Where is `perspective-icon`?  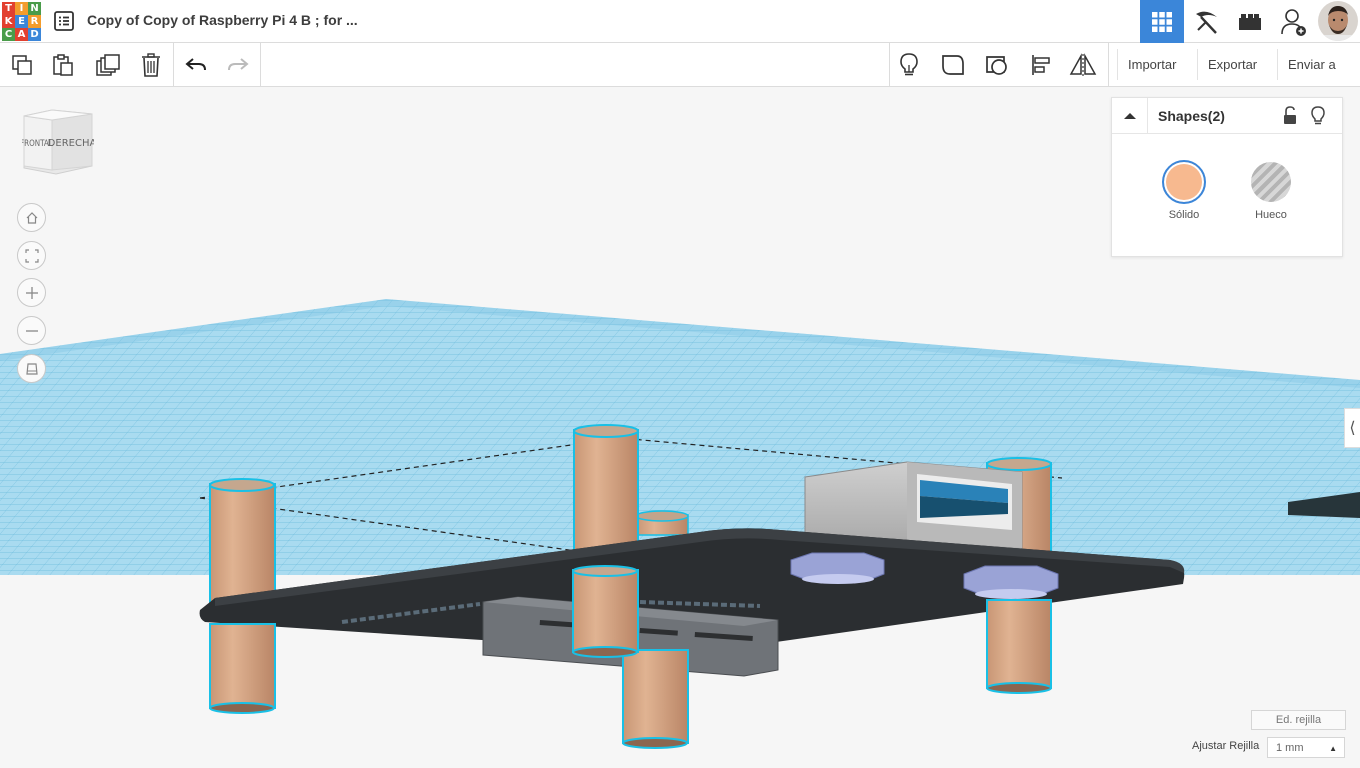
perspective-icon is located at coordinates (31, 368).